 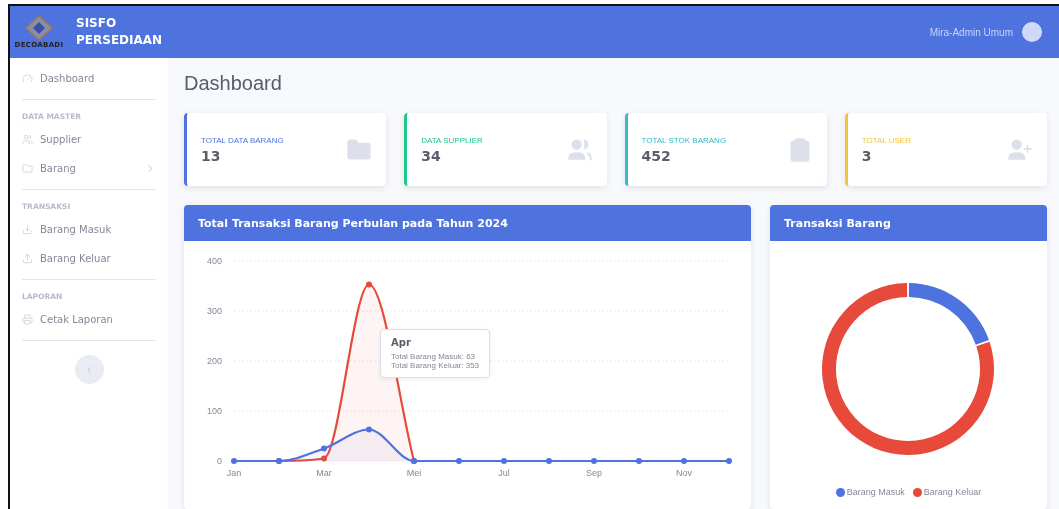 I want to click on sidebar-item: Dashboard, so click(x=89, y=78).